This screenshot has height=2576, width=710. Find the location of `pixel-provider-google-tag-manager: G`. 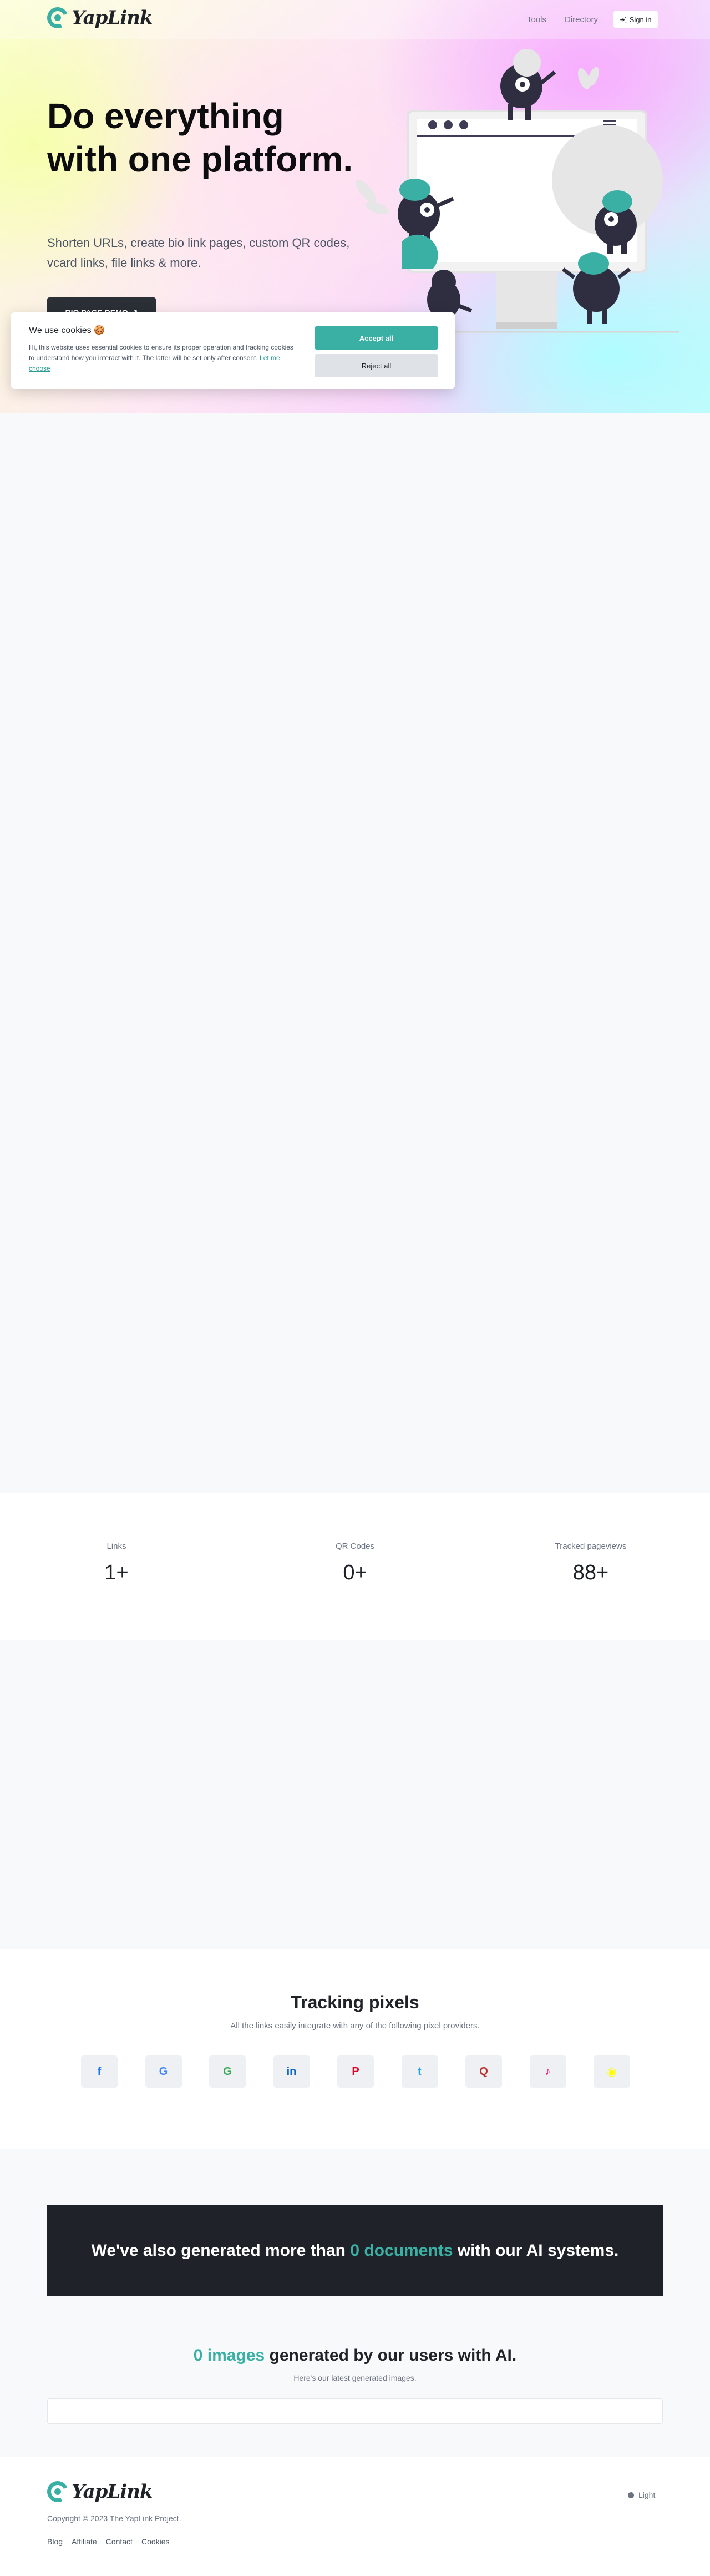

pixel-provider-google-tag-manager: G is located at coordinates (227, 2071).